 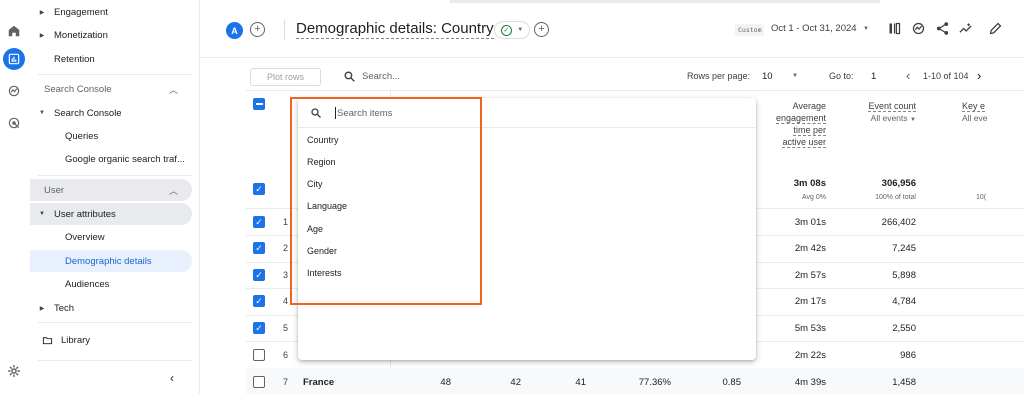 What do you see at coordinates (259, 104) in the screenshot?
I see `select-all-checkbox` at bounding box center [259, 104].